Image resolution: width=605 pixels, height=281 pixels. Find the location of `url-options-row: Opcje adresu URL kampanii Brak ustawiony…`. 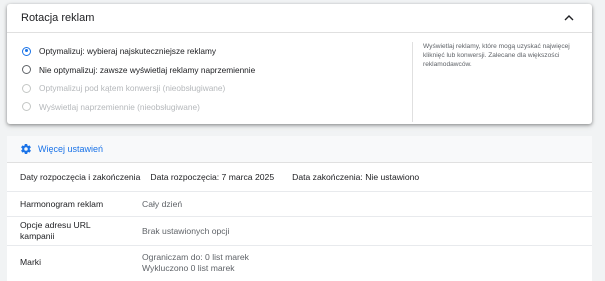

url-options-row: Opcje adresu URL kampanii Brak ustawiony… is located at coordinates (299, 231).